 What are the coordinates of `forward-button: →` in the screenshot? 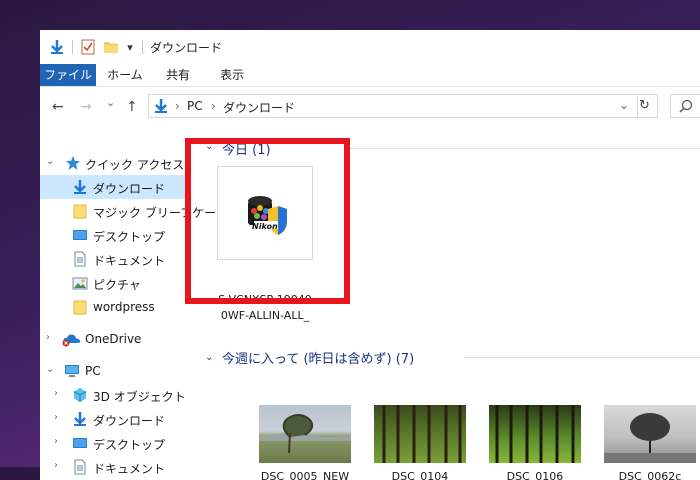 It's located at (86, 107).